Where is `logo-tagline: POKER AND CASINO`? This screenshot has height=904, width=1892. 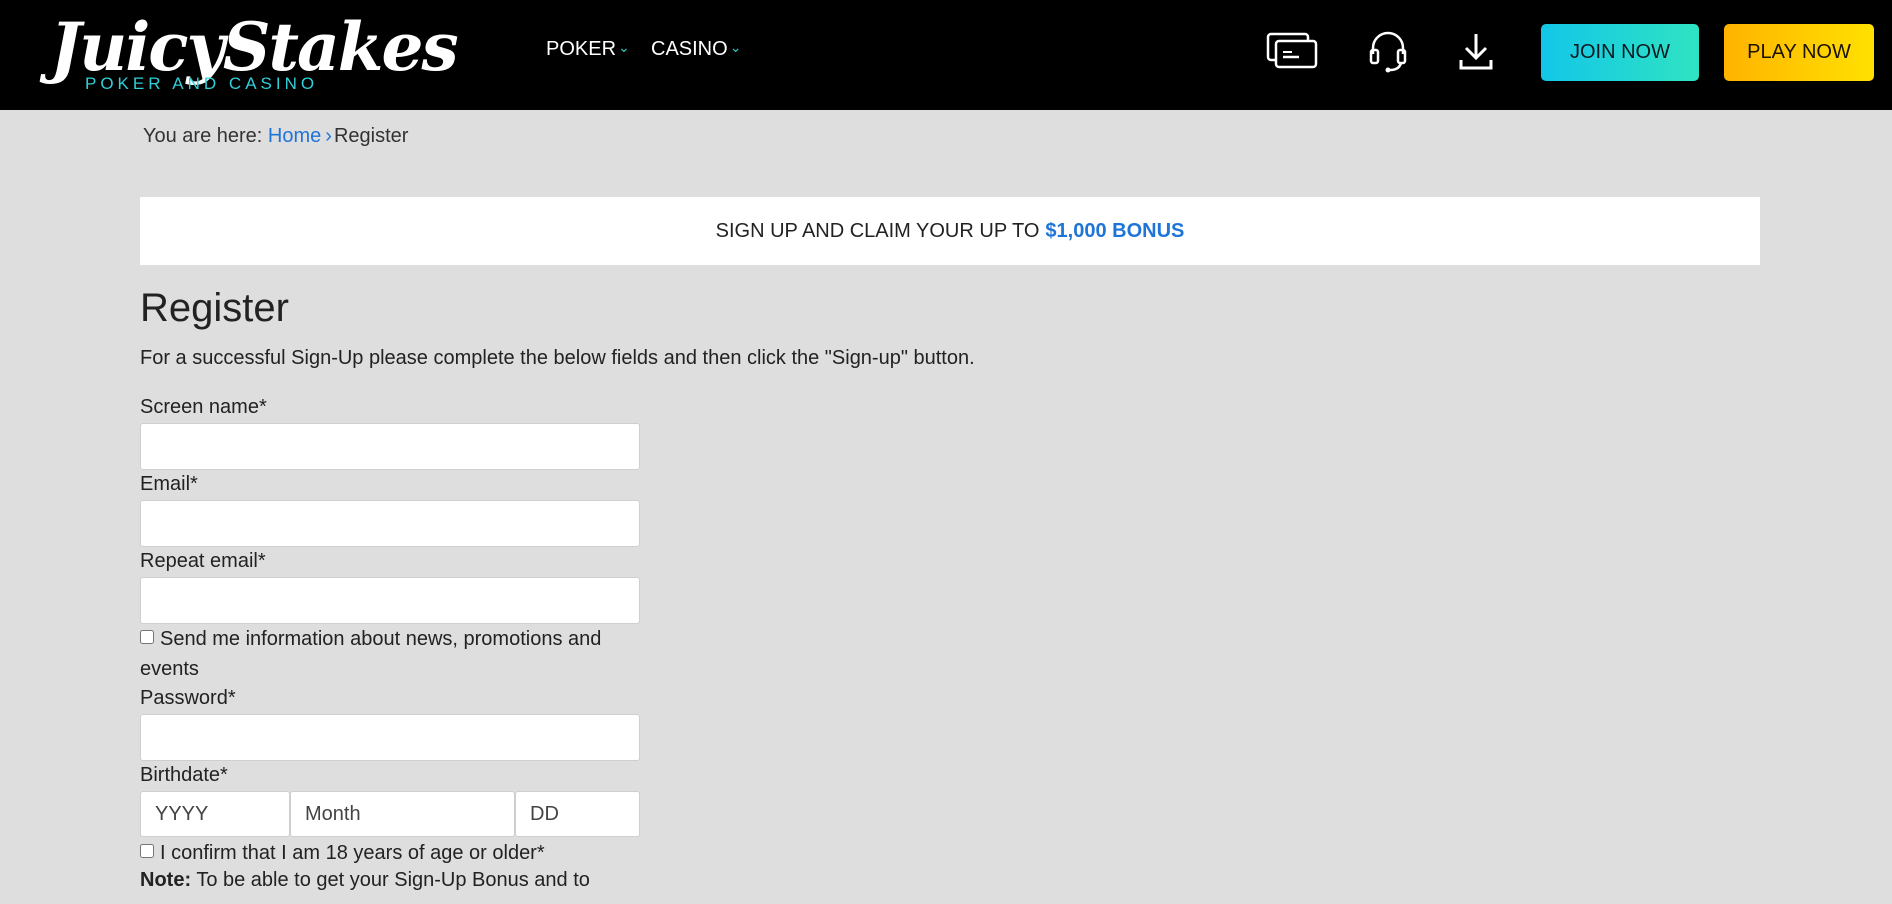 logo-tagline: POKER AND CASINO is located at coordinates (202, 83).